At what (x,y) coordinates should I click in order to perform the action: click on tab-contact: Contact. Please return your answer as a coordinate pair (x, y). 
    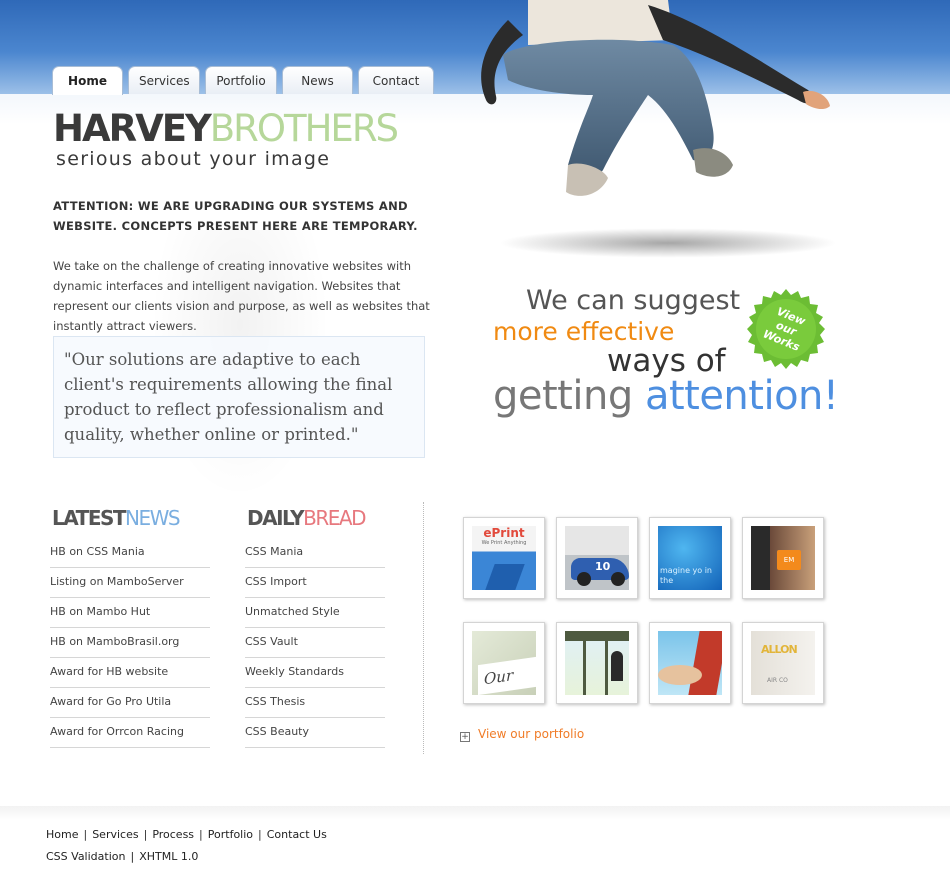
    Looking at the image, I should click on (396, 80).